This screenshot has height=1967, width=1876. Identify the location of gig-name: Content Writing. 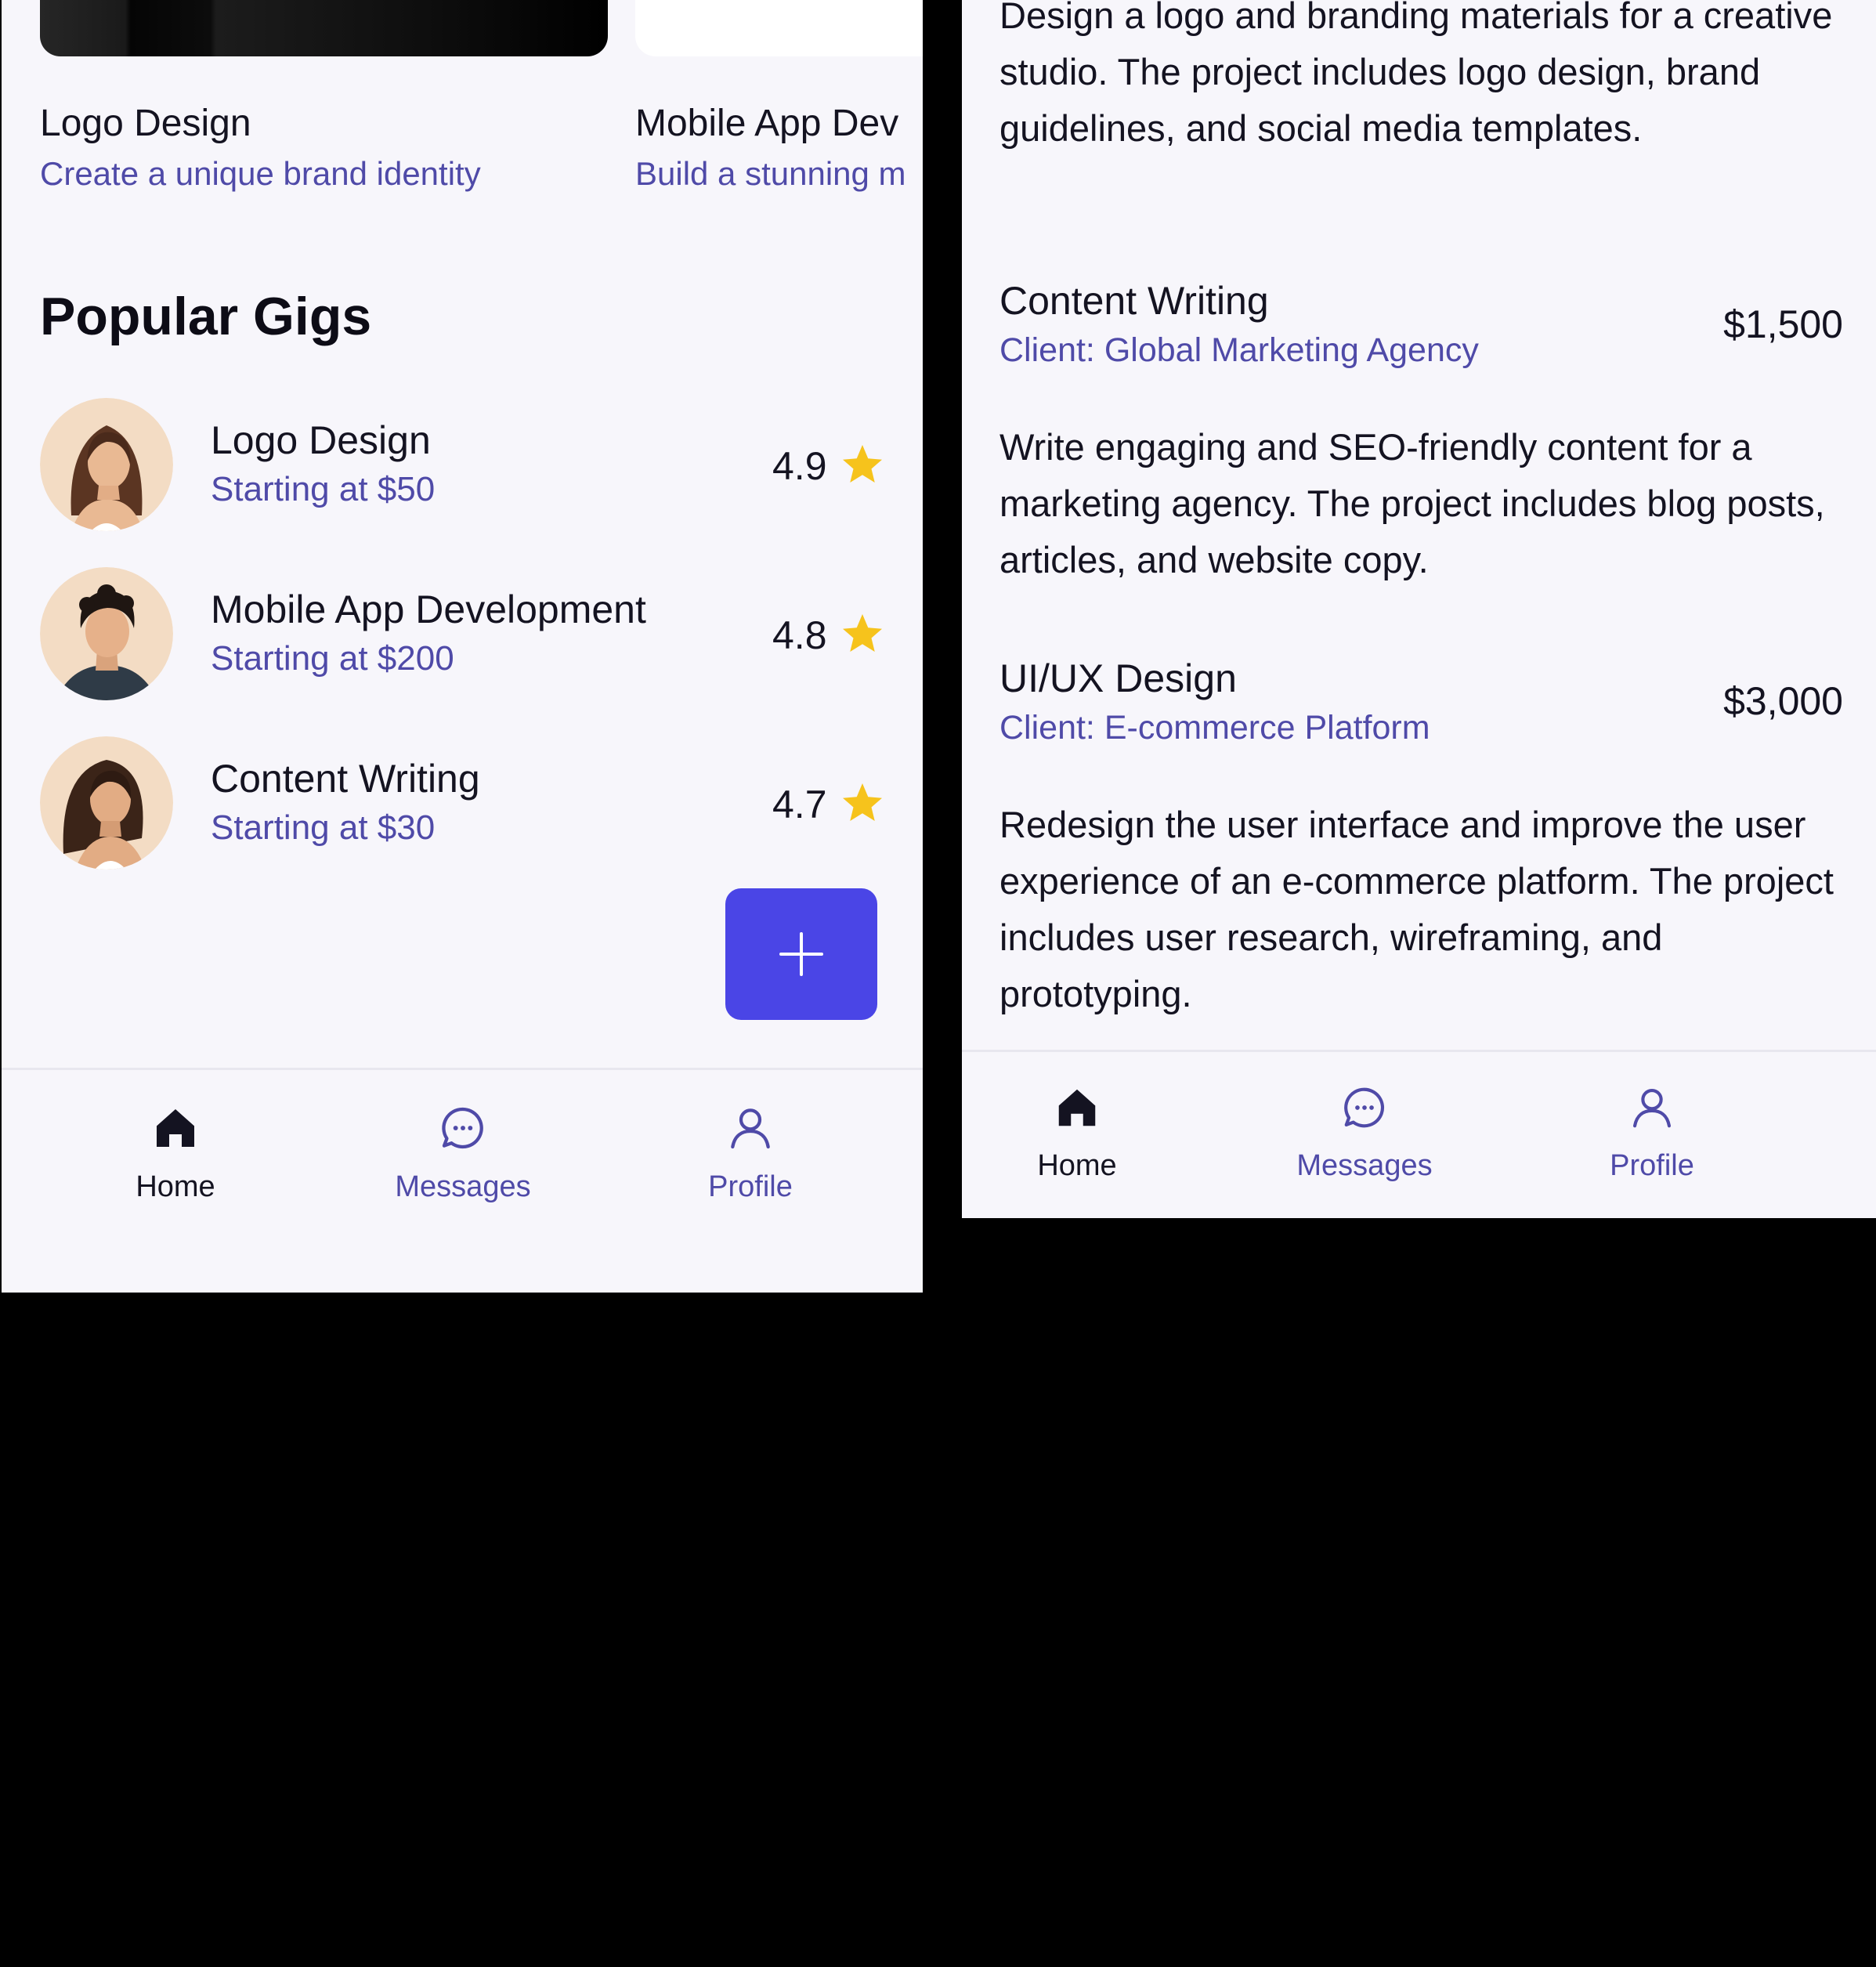
(345, 779).